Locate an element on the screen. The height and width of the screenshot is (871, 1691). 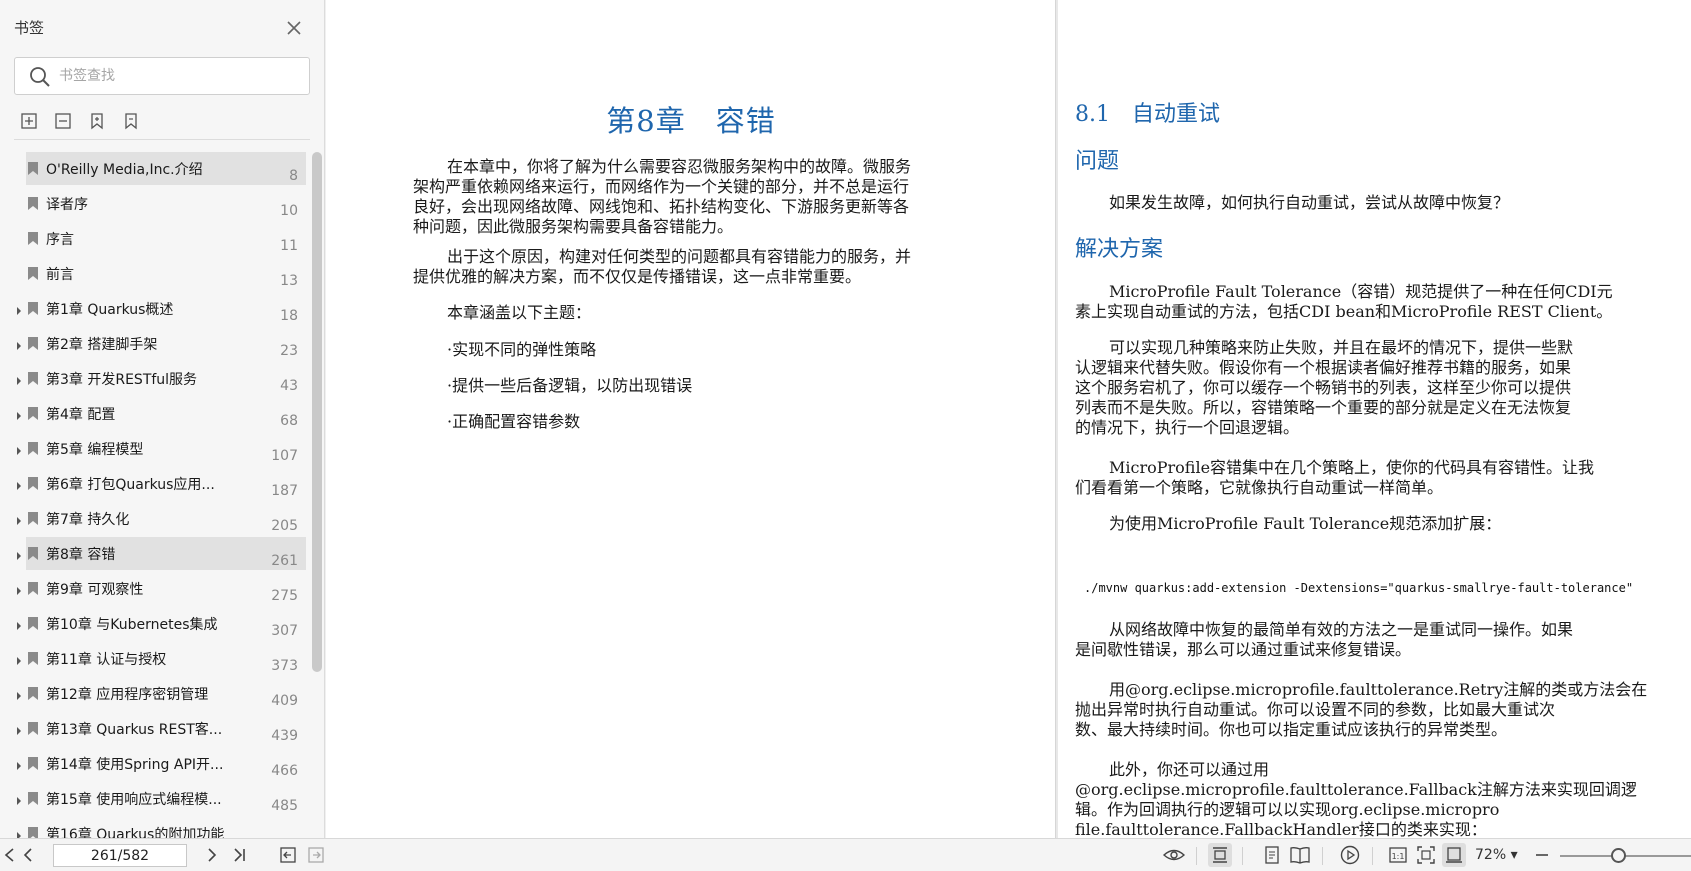
bottom-toolbar: 1:1 72% ▾ is located at coordinates (845, 854).